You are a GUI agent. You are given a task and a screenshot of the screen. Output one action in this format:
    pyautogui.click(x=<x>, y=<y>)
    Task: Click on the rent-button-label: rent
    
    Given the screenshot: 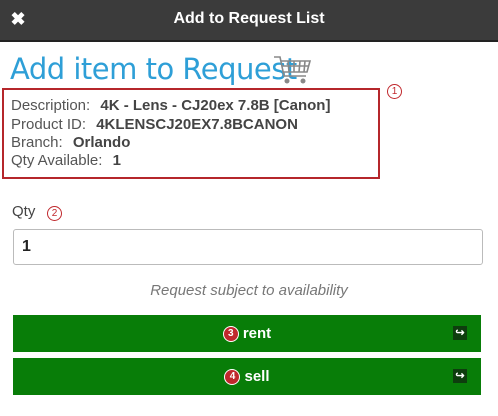 What is the action you would take?
    pyautogui.click(x=257, y=333)
    